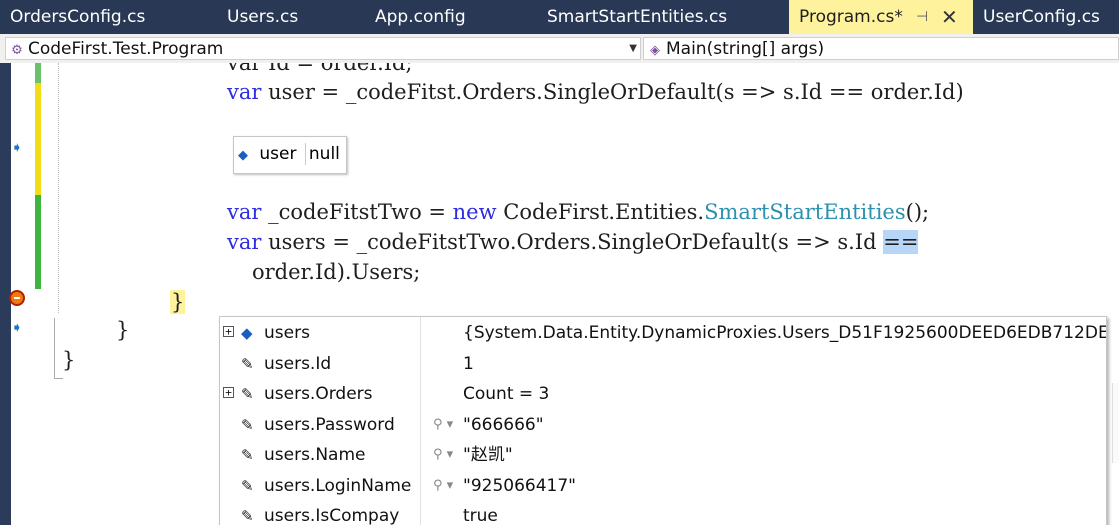 The width and height of the screenshot is (1119, 525). What do you see at coordinates (506, 394) in the screenshot?
I see `datatip-value: Count = 3` at bounding box center [506, 394].